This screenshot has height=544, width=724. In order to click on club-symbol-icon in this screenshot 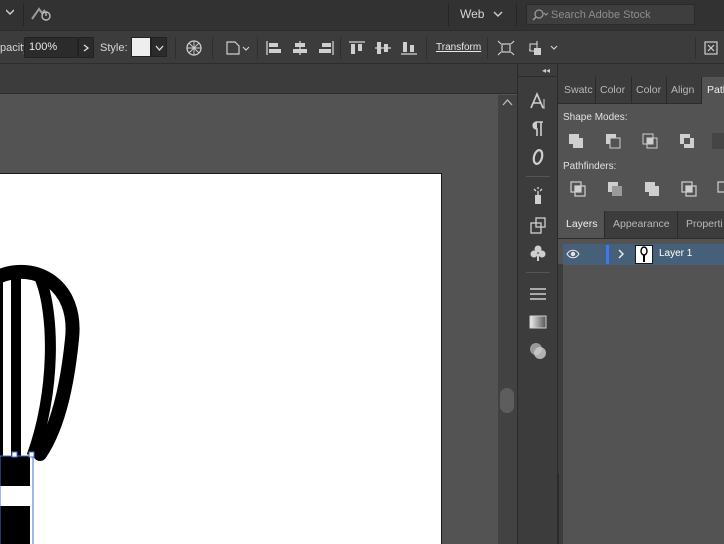, I will do `click(538, 253)`.